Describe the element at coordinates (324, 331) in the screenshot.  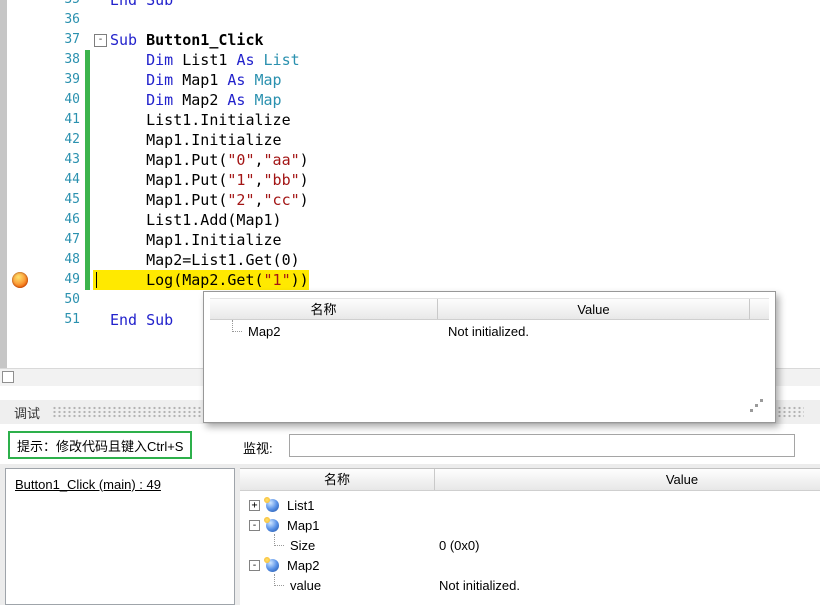
I see `popup-row-name: Map2` at that location.